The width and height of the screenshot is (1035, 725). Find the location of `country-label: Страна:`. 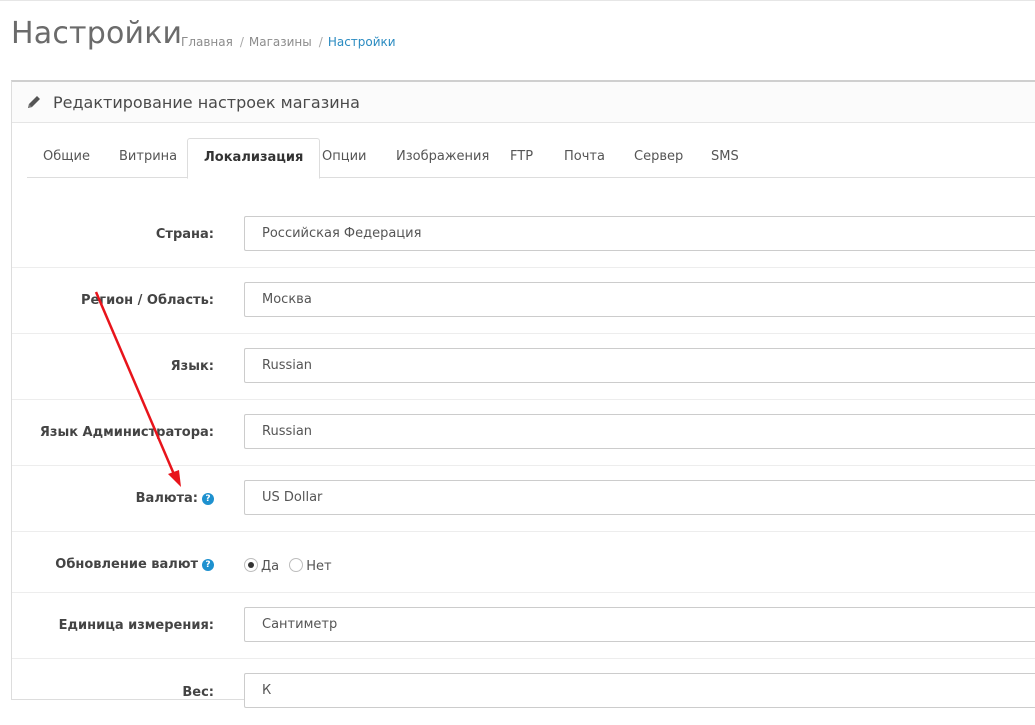

country-label: Страна: is located at coordinates (184, 234).